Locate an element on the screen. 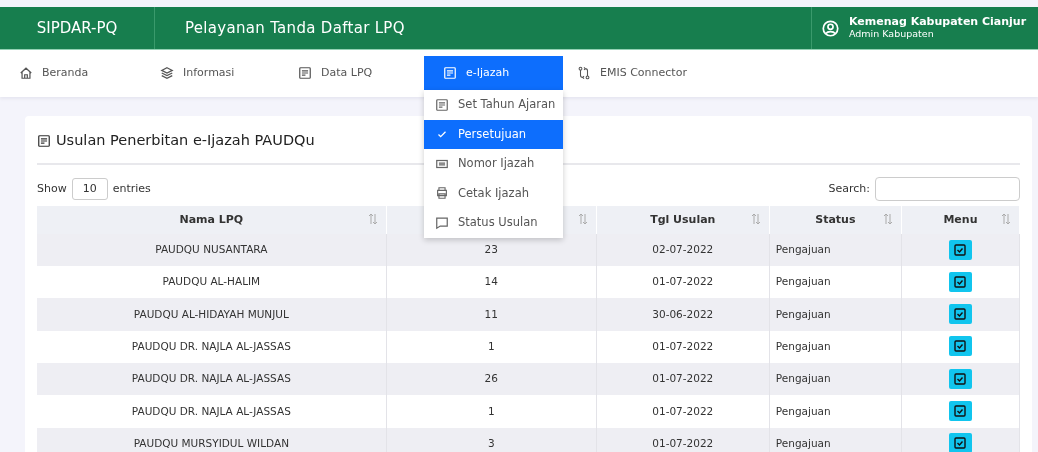 The width and height of the screenshot is (1038, 452). user-name: Kemenag Kabupaten Cianjur is located at coordinates (938, 22).